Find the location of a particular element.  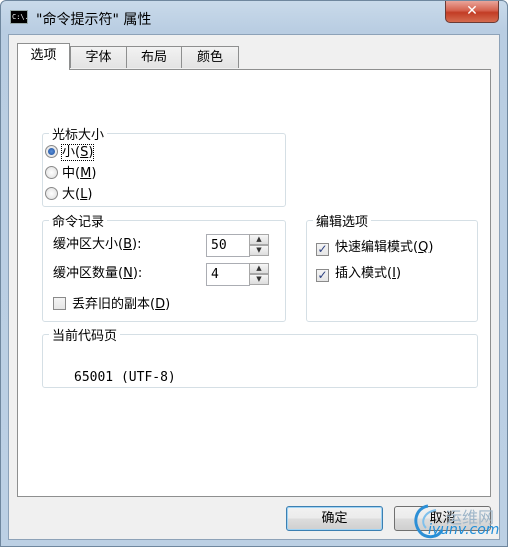

quick-edit-checkbox: ✓ 快速编辑模式(Q) is located at coordinates (374, 248).